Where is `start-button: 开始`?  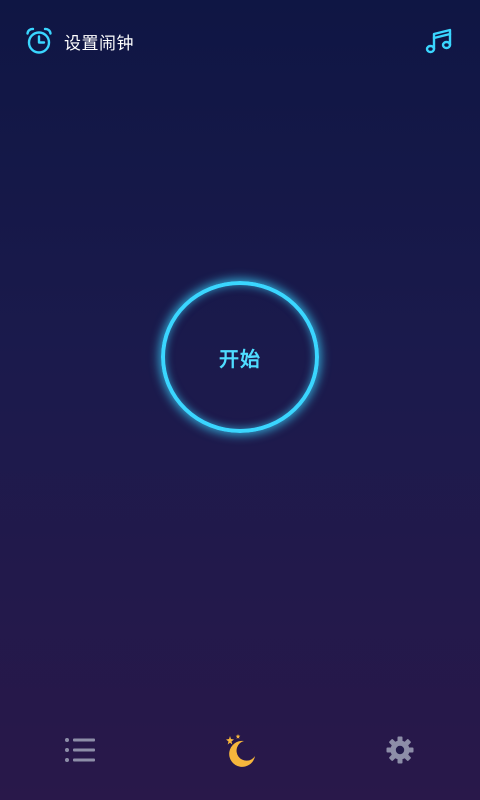
start-button: 开始 is located at coordinates (240, 357).